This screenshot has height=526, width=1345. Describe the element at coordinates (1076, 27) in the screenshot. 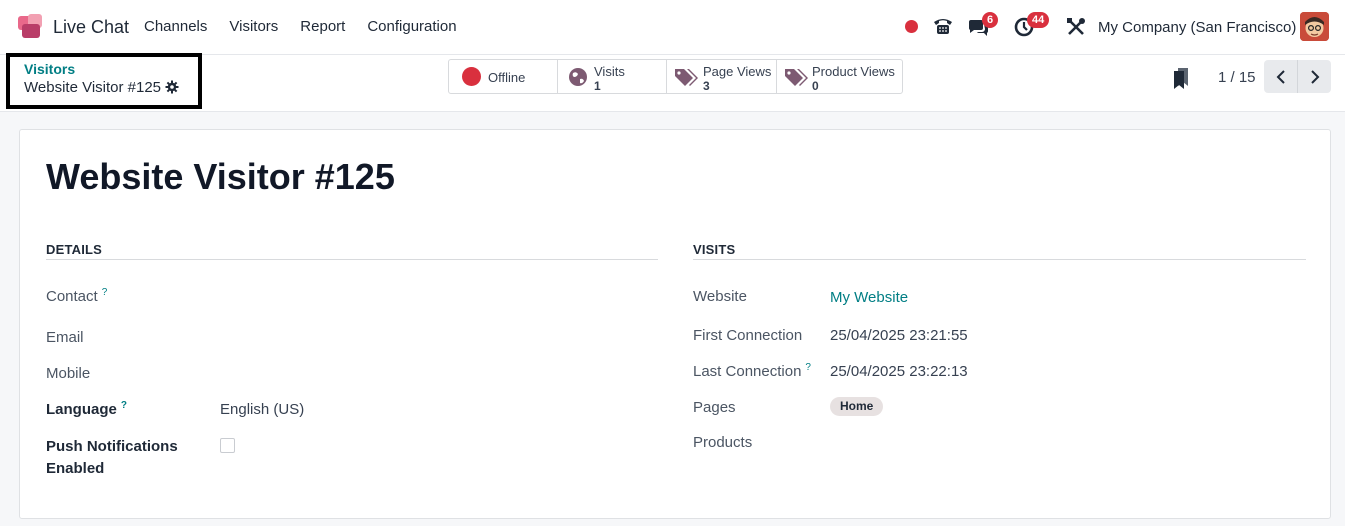

I see `debug-tools-icon` at that location.